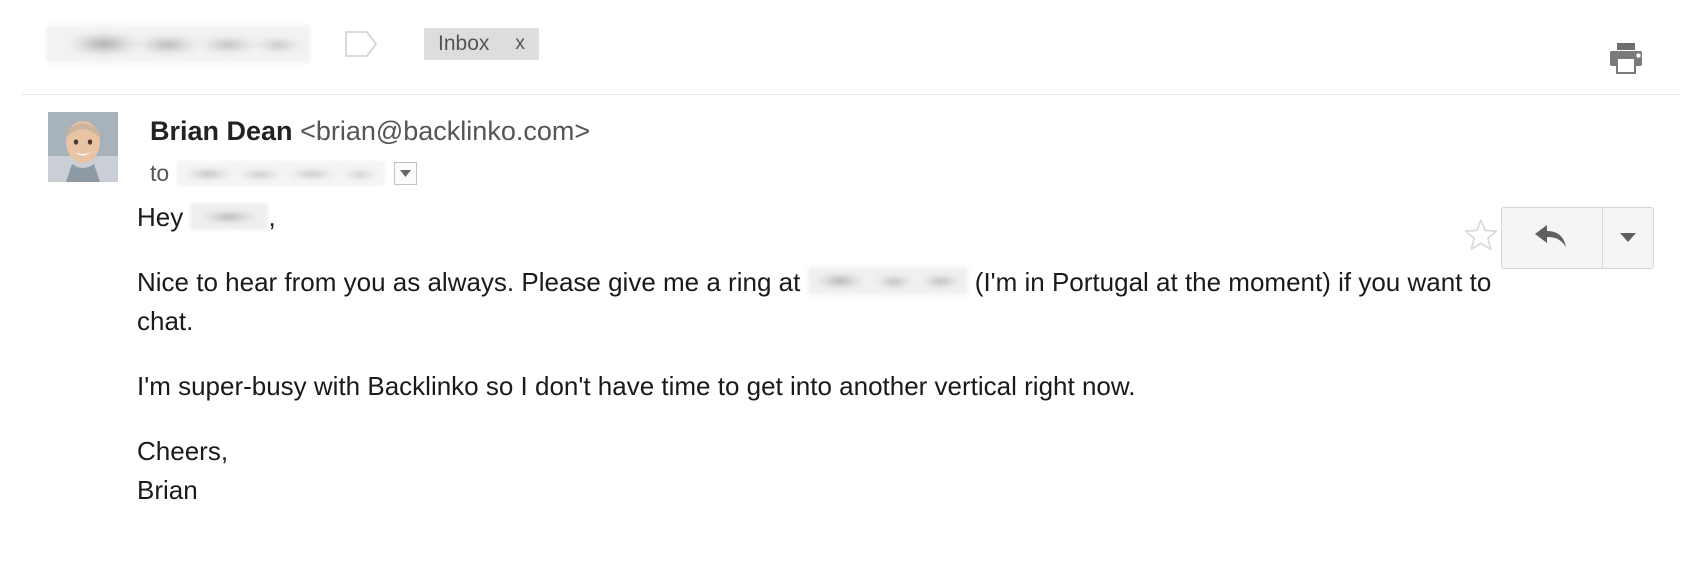  What do you see at coordinates (178, 44) in the screenshot?
I see `subject-text-redacted` at bounding box center [178, 44].